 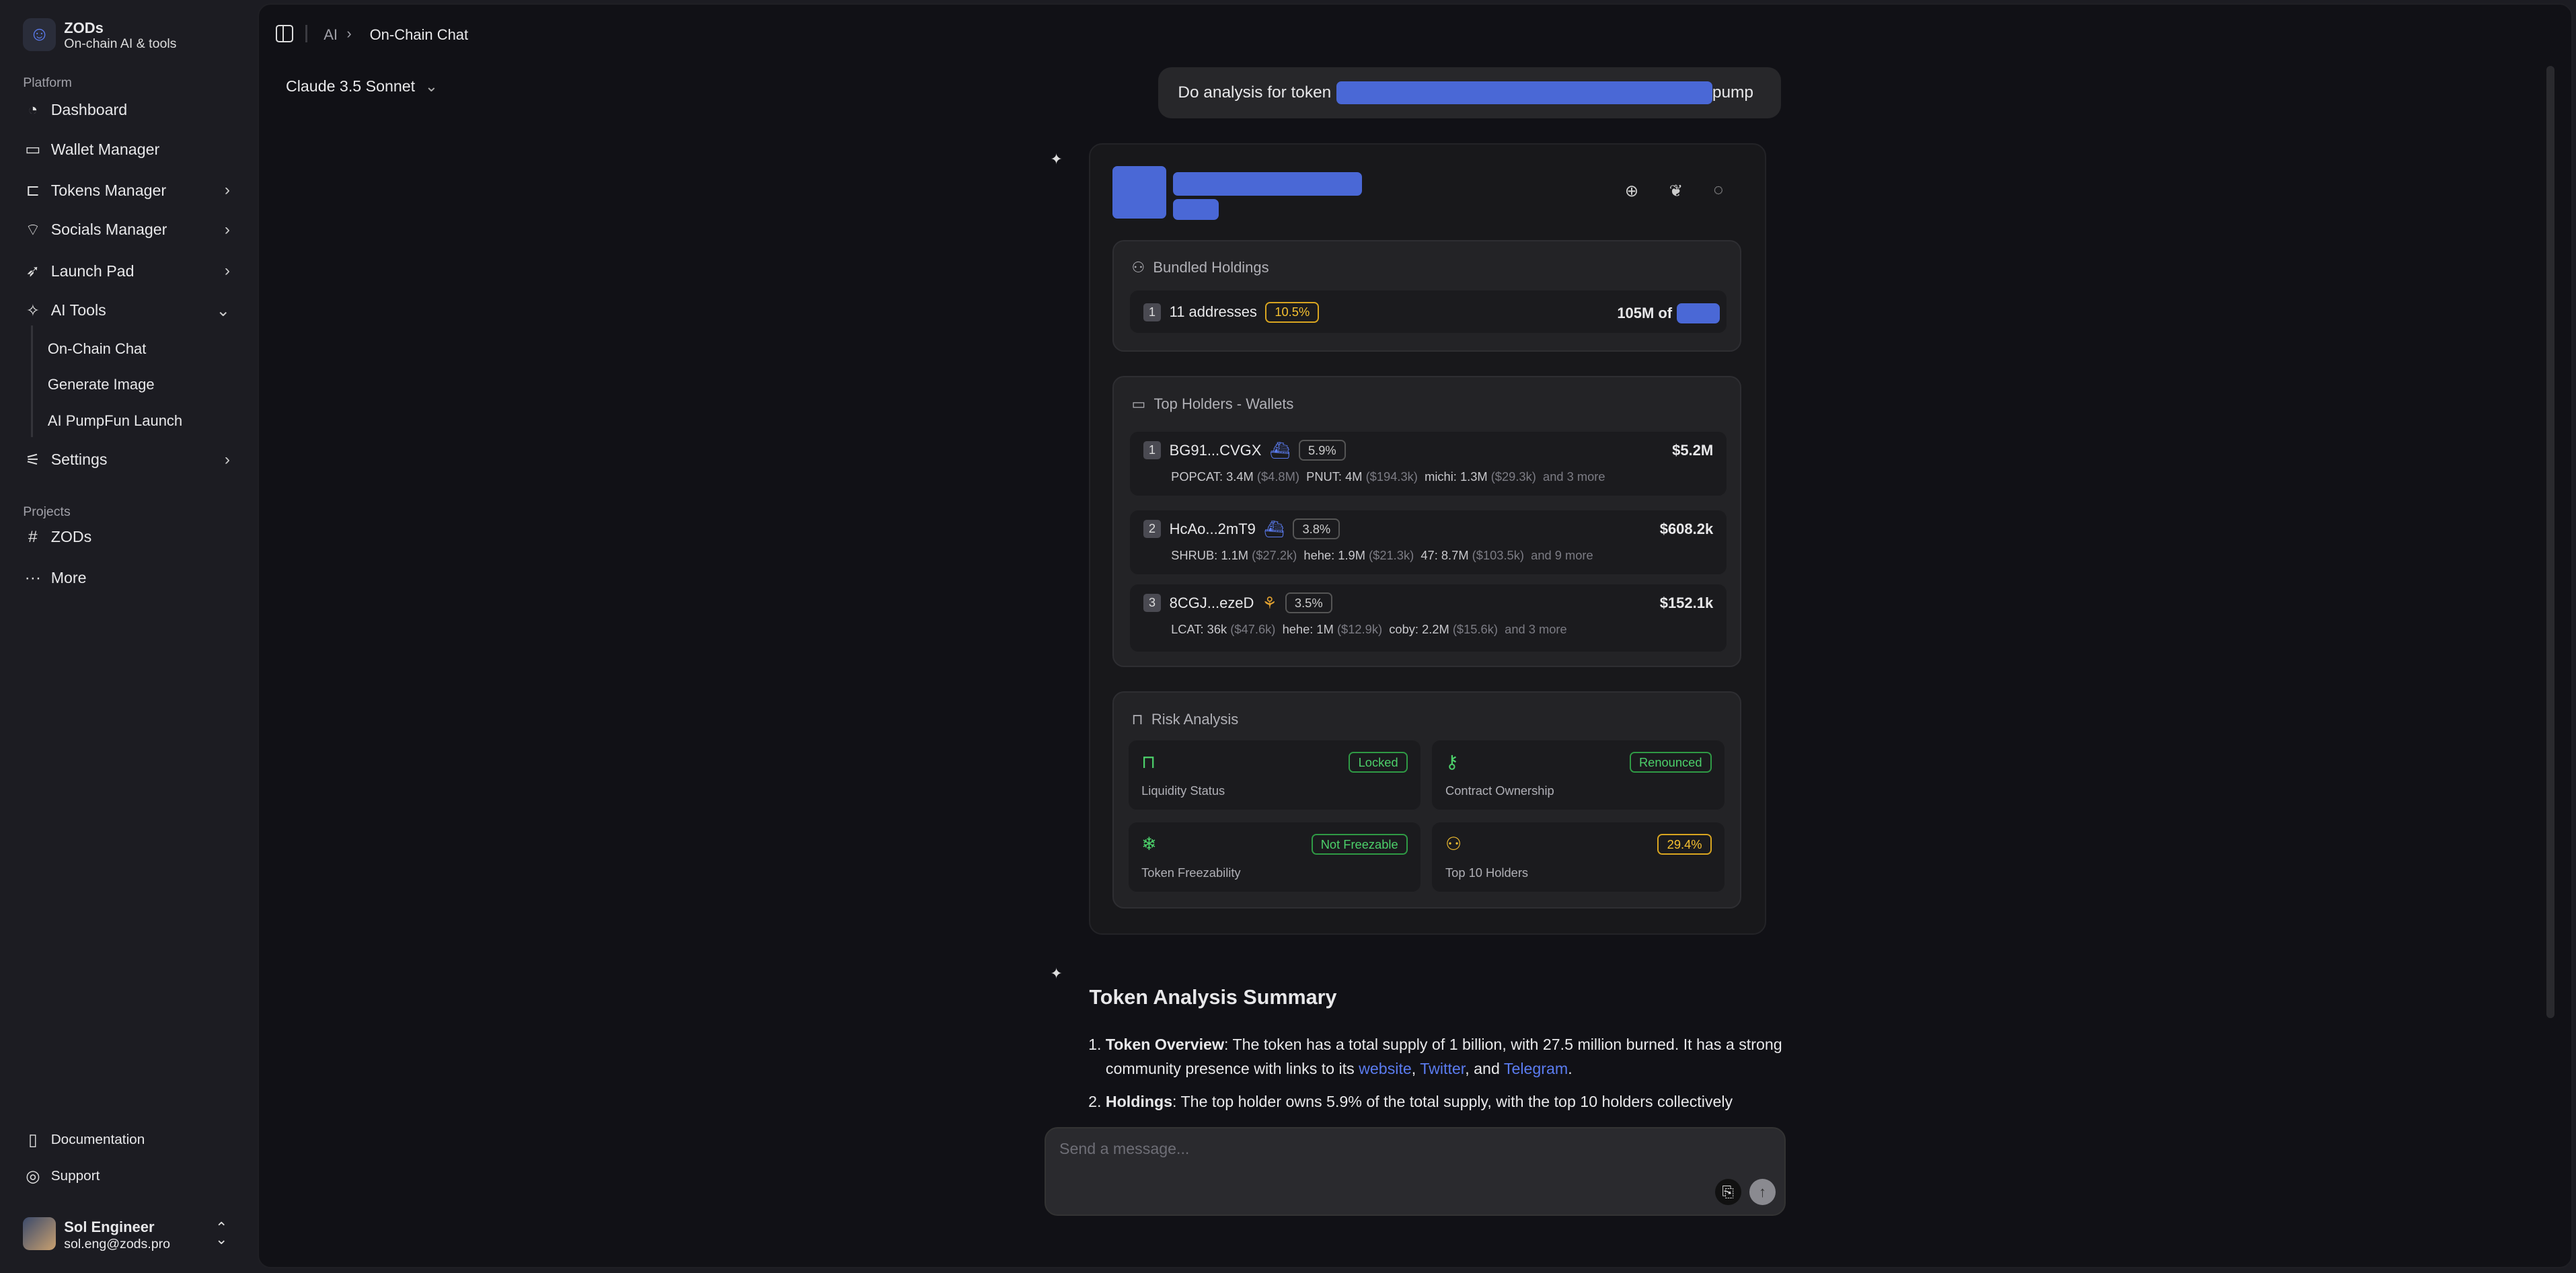 What do you see at coordinates (1762, 1192) in the screenshot?
I see `arrow-up-icon: ↑` at bounding box center [1762, 1192].